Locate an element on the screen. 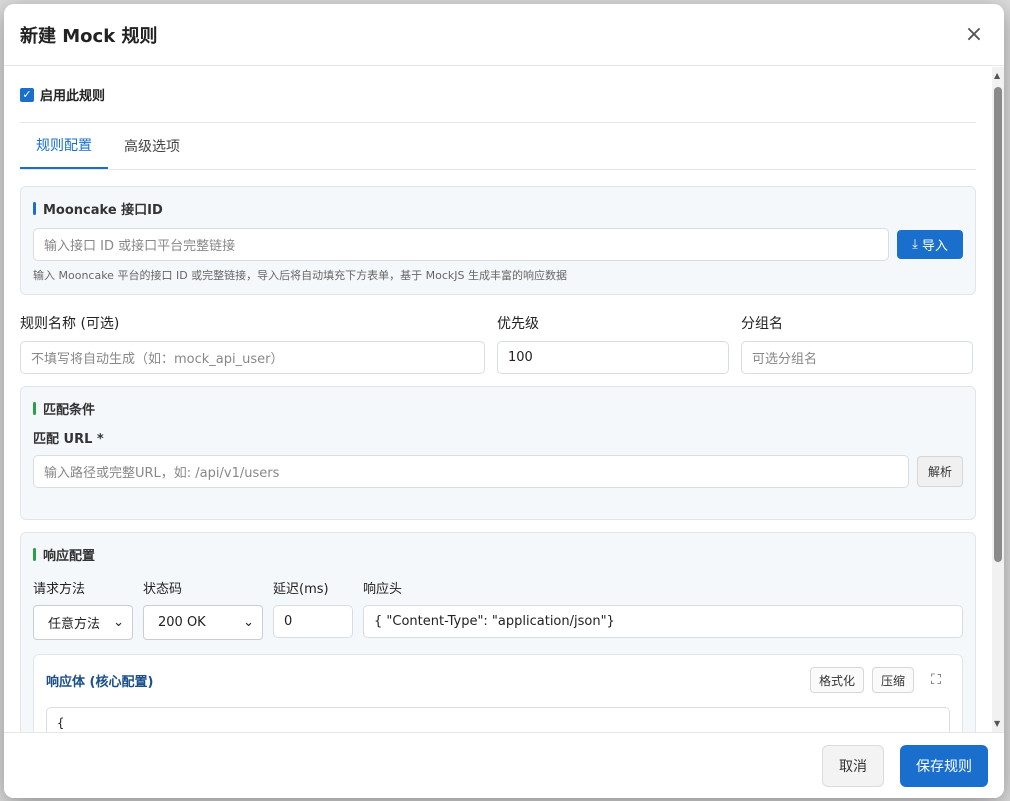 This screenshot has width=1010, height=801. scroll-down-icon: ▼ is located at coordinates (997, 723).